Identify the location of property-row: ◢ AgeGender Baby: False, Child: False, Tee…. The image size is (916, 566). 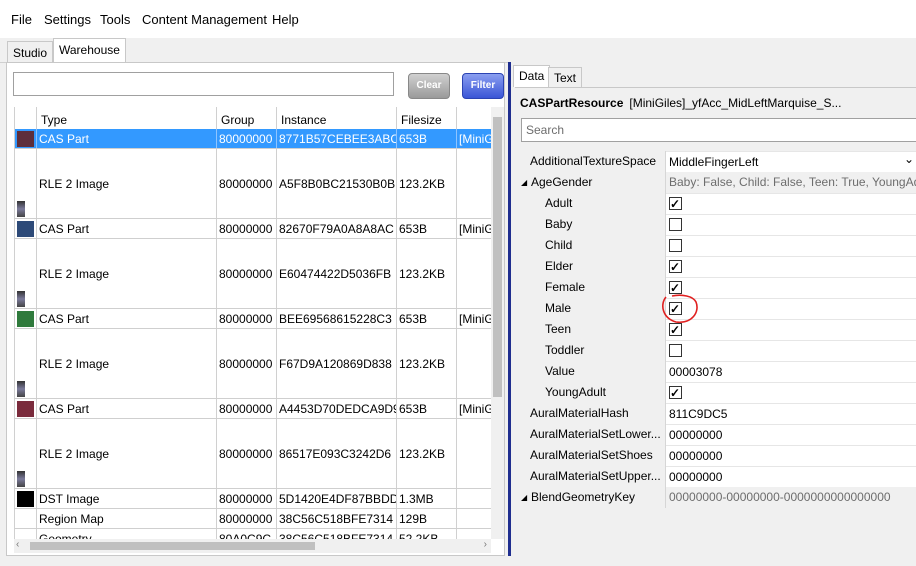
(715, 182).